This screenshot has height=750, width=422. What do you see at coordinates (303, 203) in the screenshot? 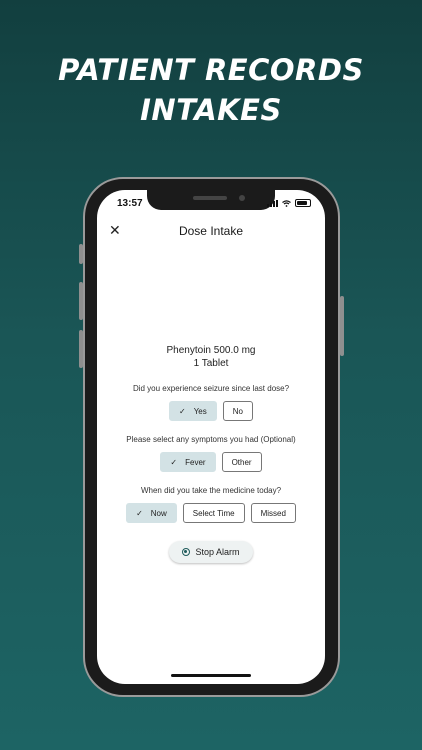
I see `battery-icon` at bounding box center [303, 203].